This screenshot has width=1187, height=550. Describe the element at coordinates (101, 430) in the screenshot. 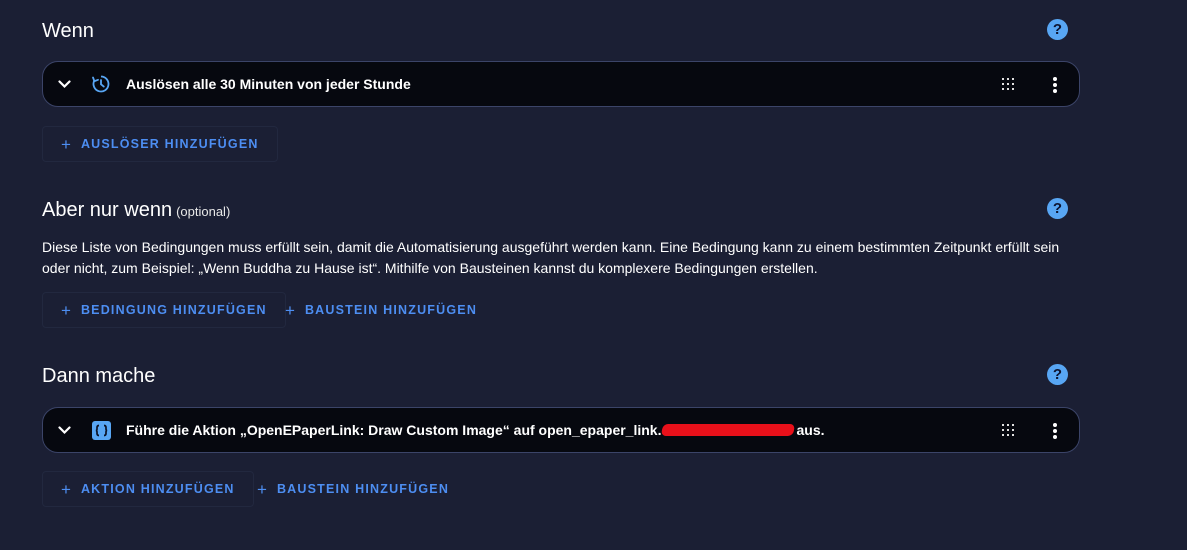

I see `code-braces-icon` at that location.